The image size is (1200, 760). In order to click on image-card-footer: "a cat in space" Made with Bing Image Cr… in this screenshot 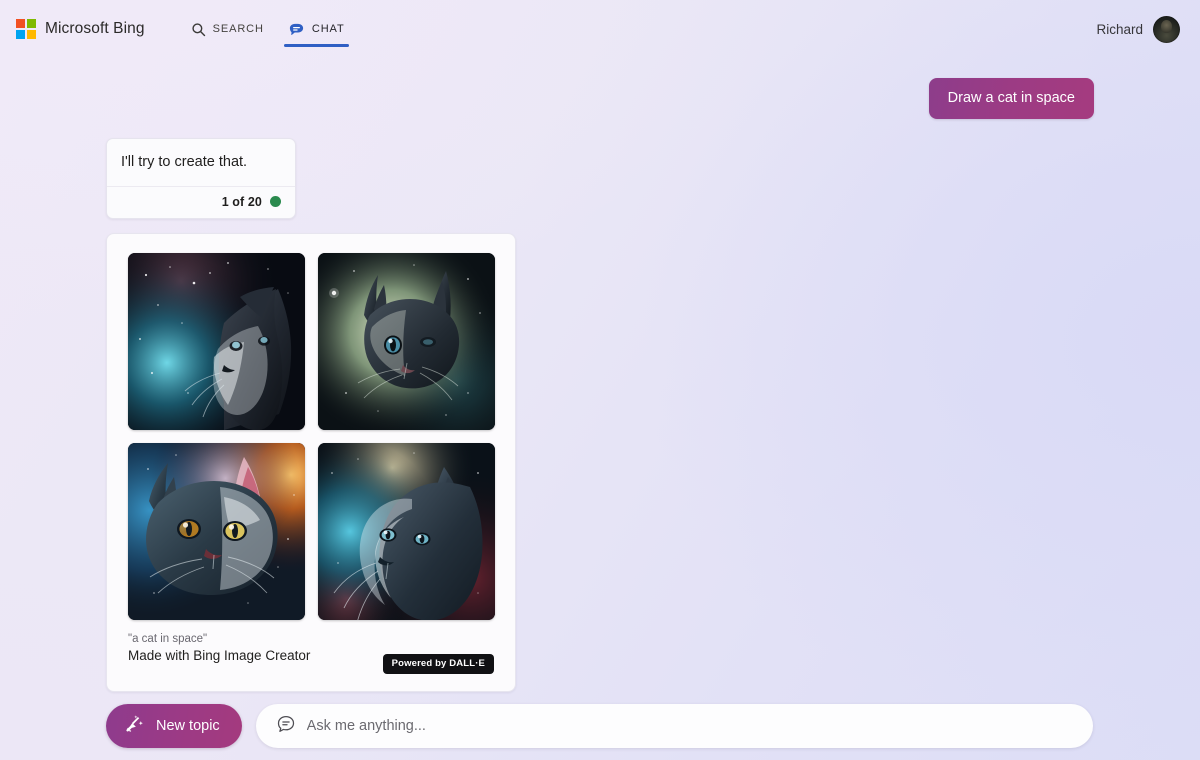, I will do `click(311, 655)`.